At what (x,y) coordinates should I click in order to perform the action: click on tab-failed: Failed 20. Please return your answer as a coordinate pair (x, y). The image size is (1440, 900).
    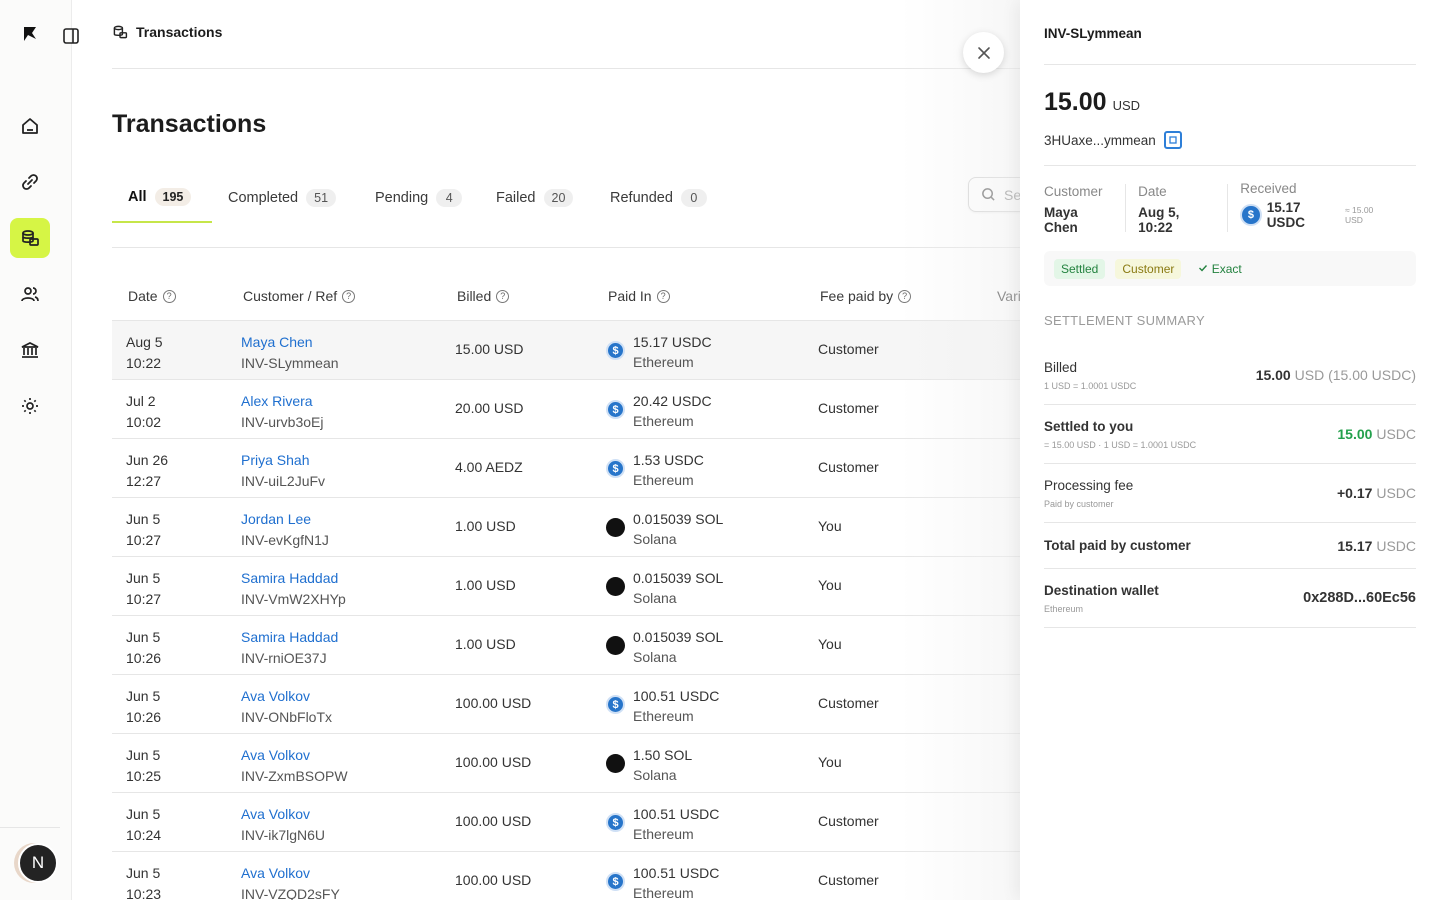
    Looking at the image, I should click on (535, 197).